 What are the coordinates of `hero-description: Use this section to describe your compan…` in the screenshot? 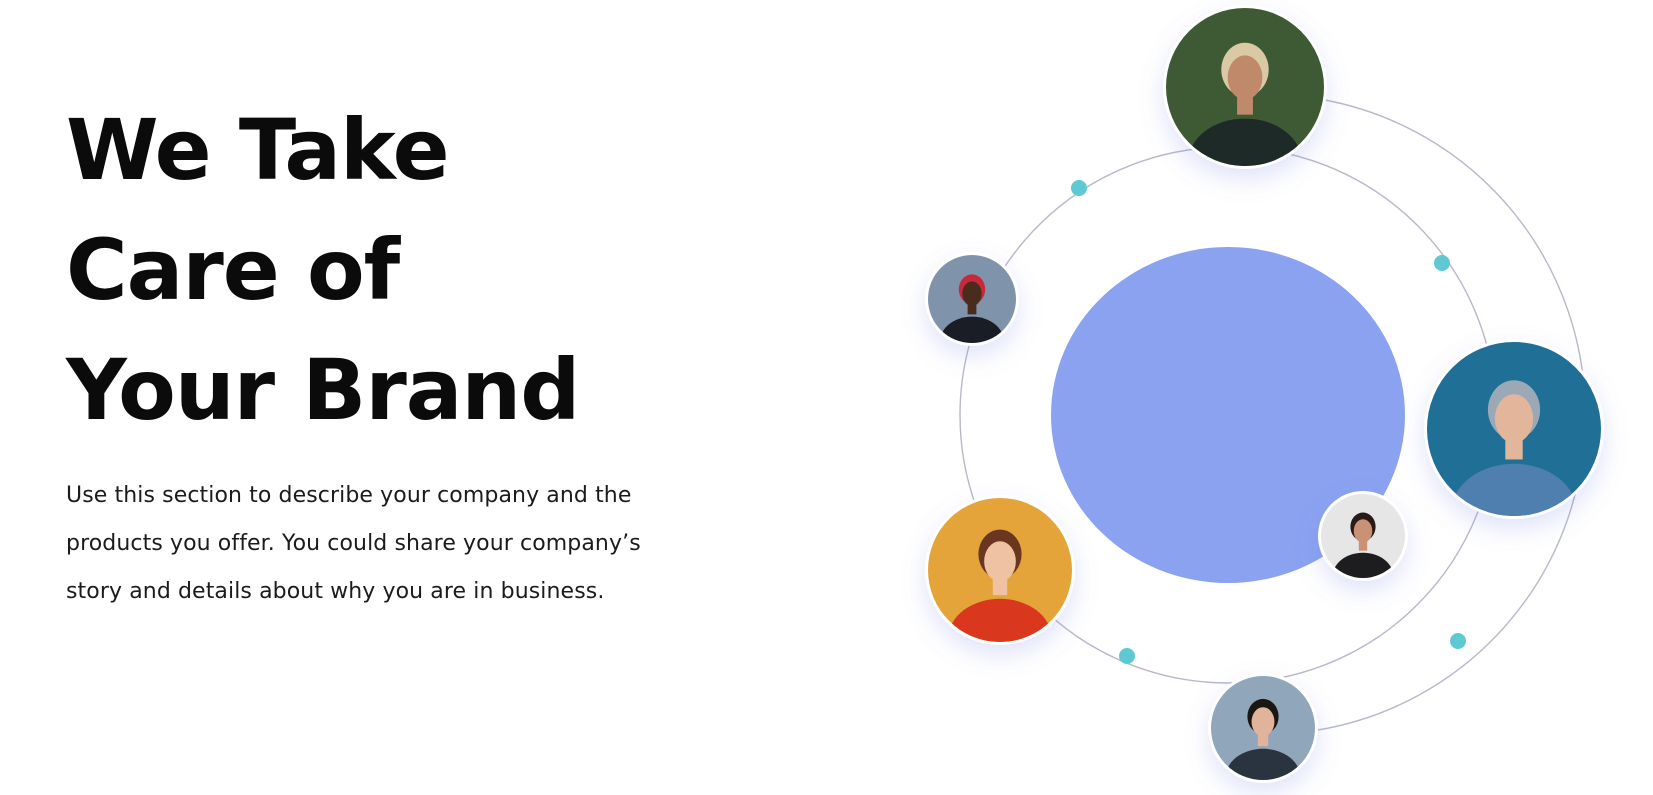 It's located at (386, 544).